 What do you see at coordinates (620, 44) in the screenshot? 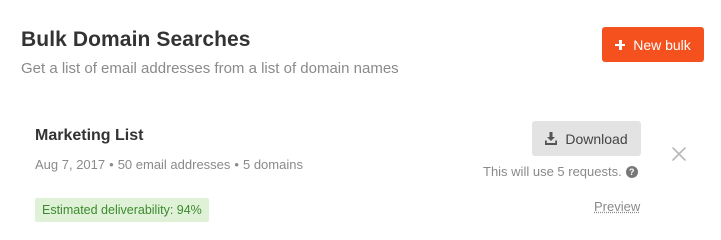
I see `plus-icon` at bounding box center [620, 44].